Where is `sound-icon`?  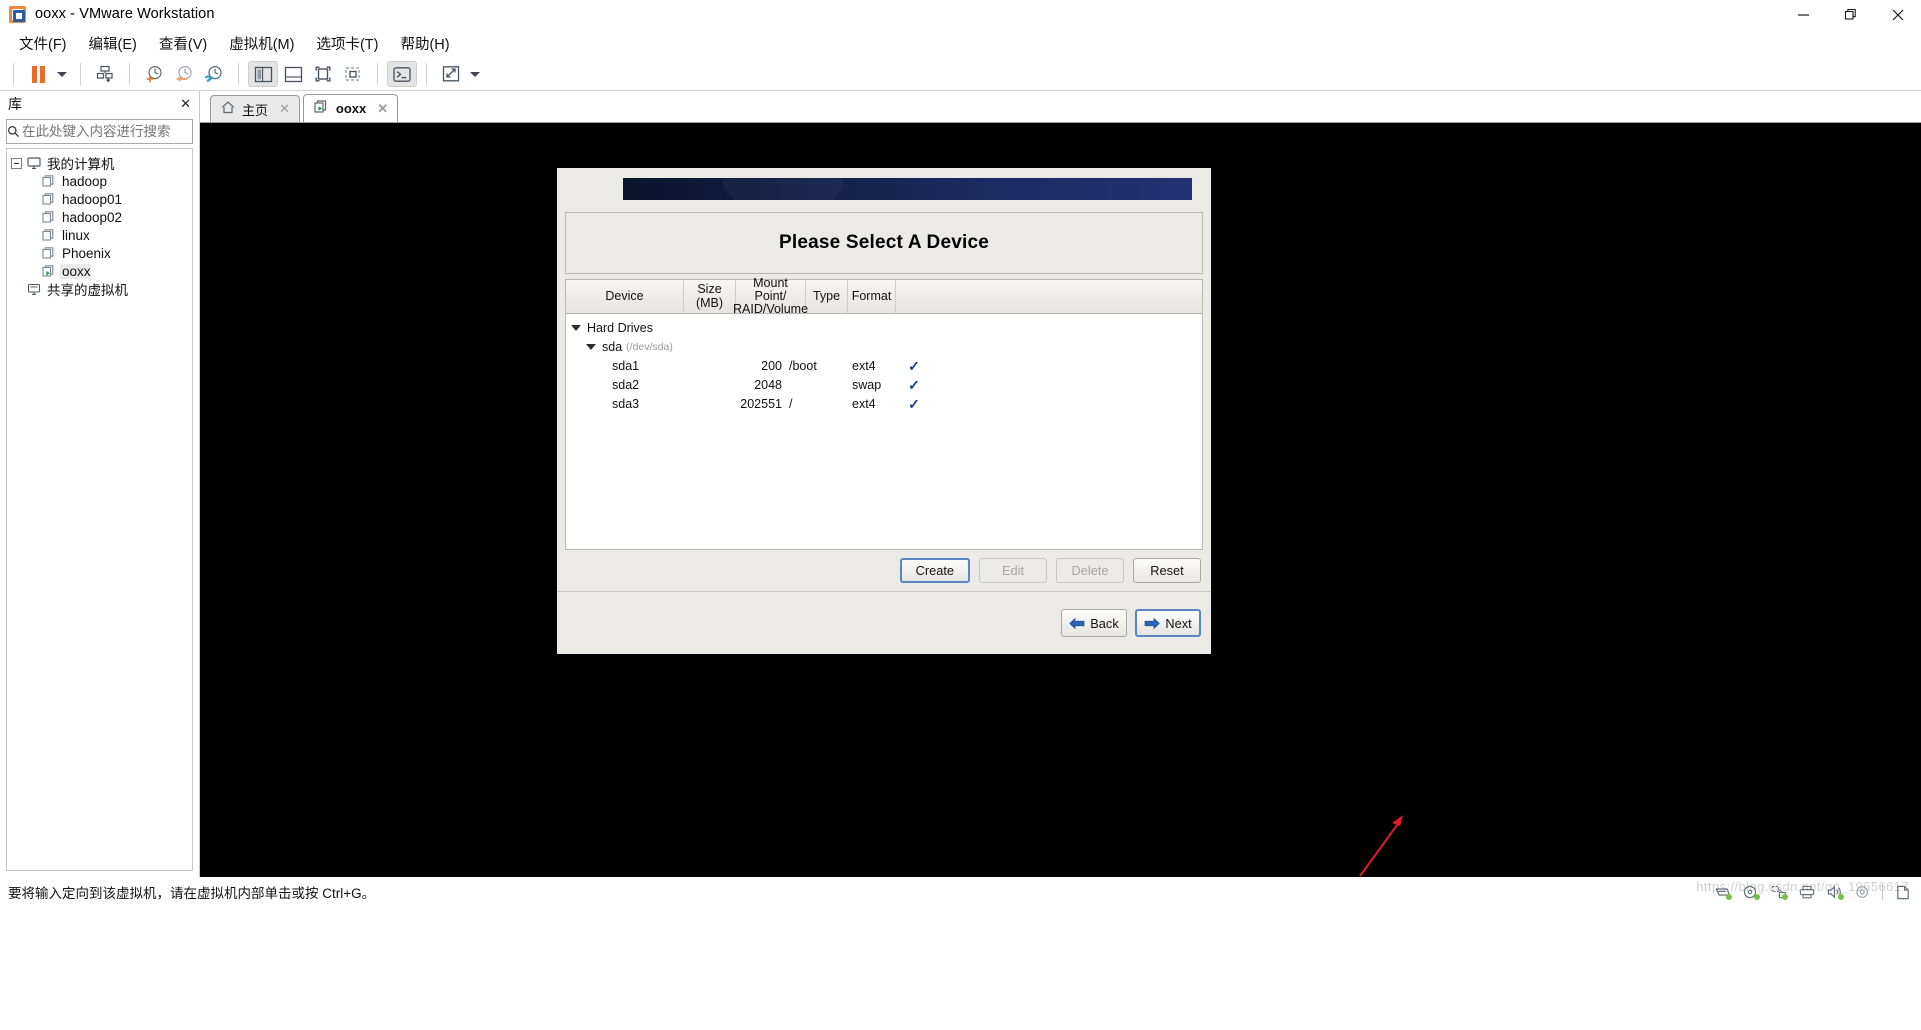 sound-icon is located at coordinates (1835, 892).